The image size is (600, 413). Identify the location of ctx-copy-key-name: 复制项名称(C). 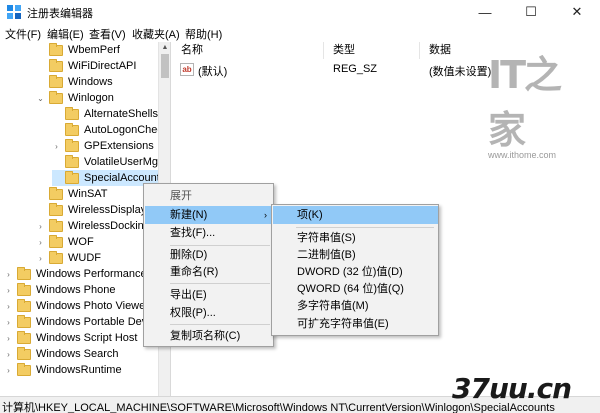
(209, 336).